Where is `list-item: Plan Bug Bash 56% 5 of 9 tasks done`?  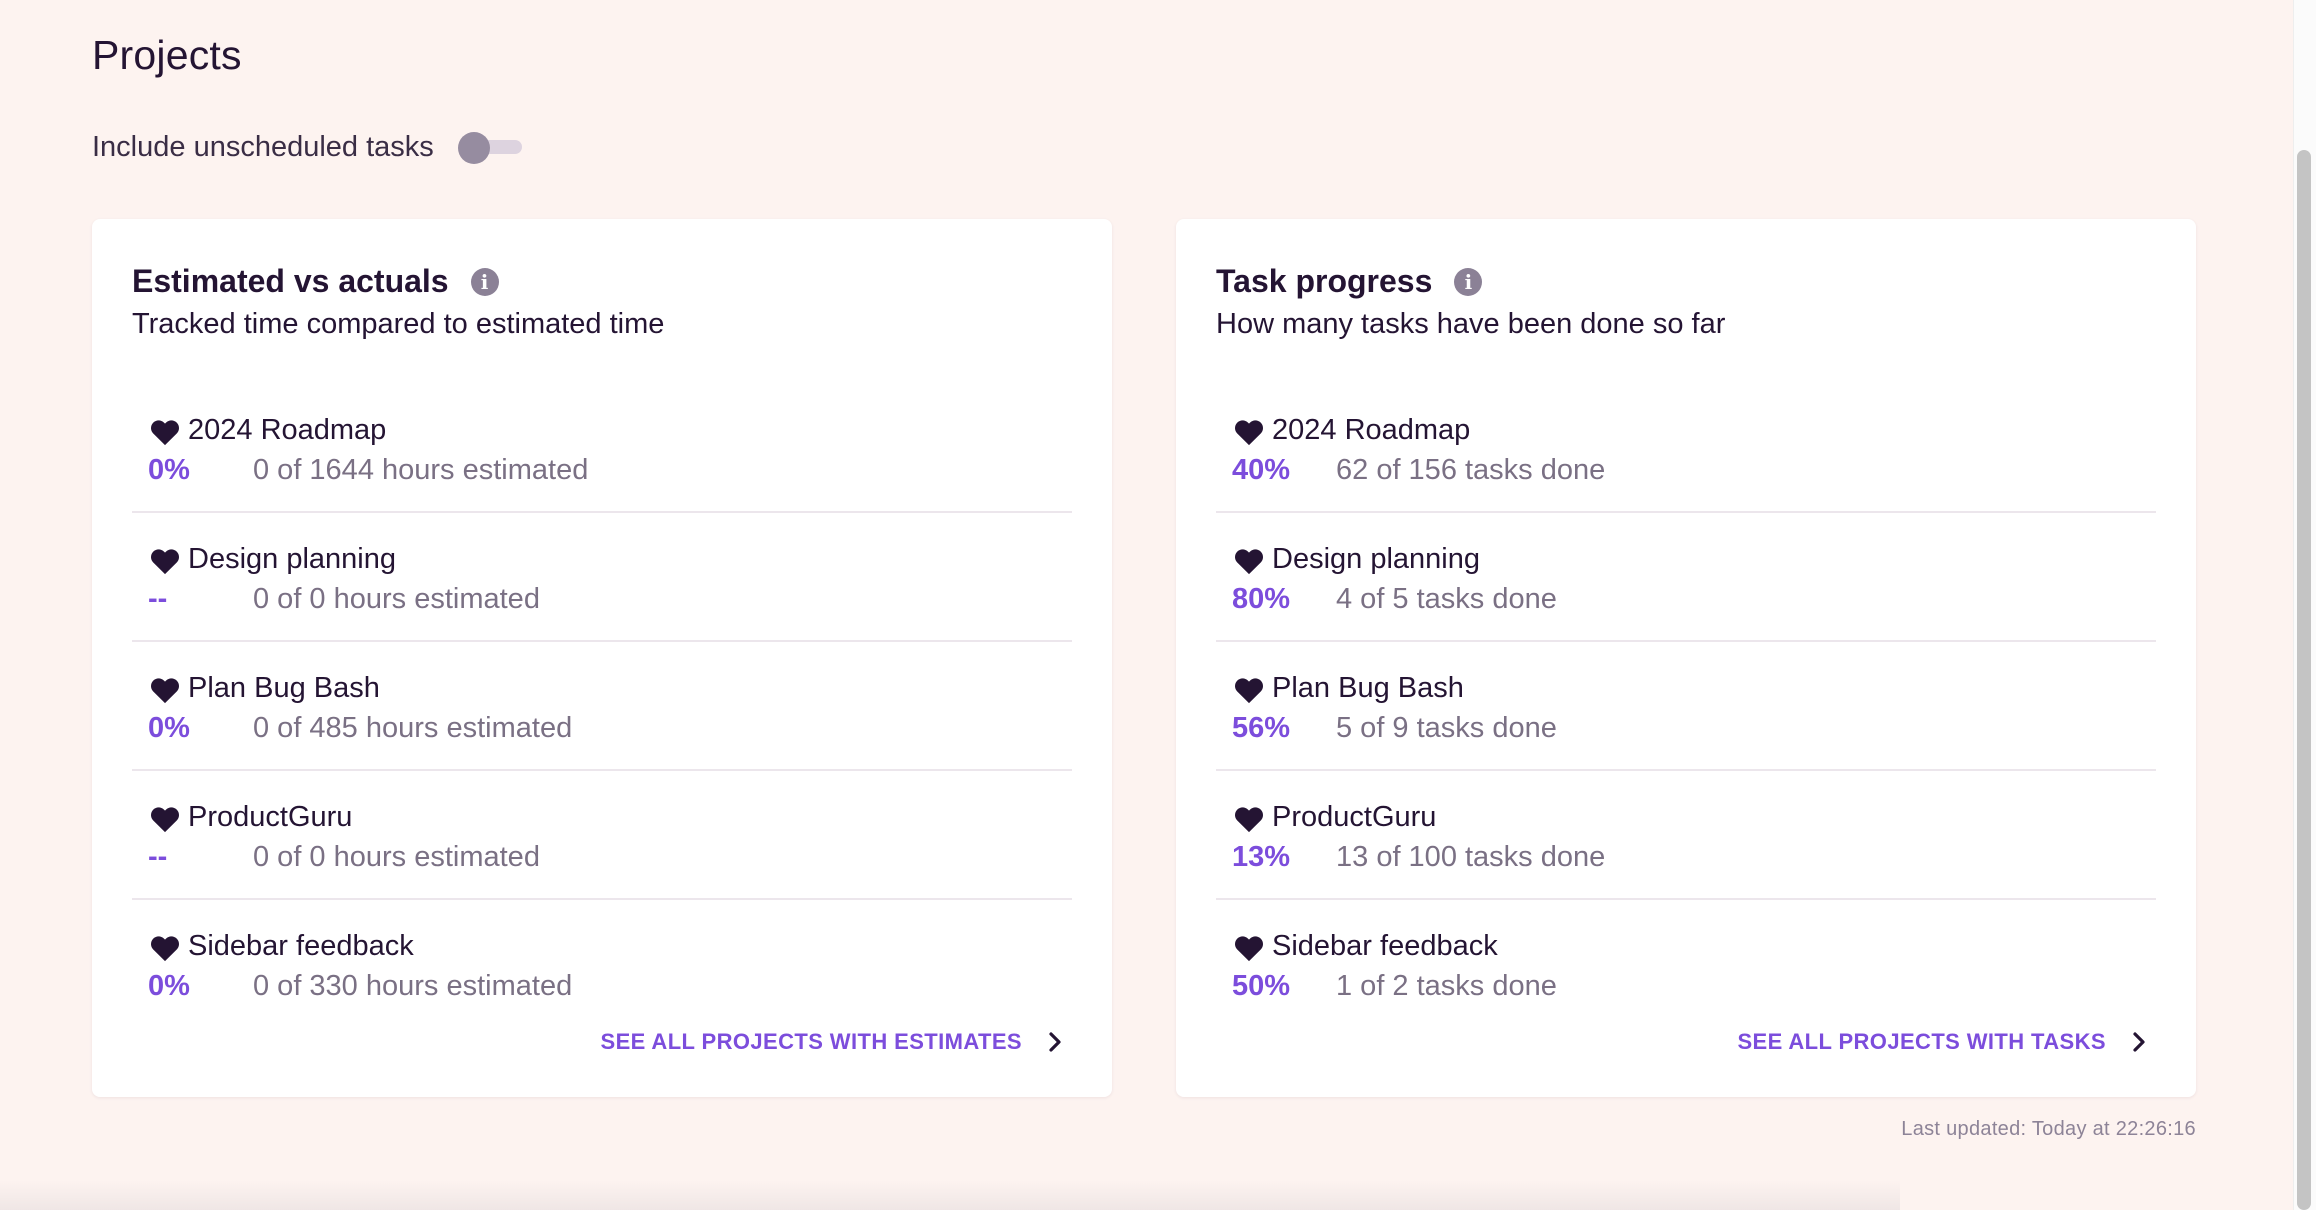
list-item: Plan Bug Bash 56% 5 of 9 tasks done is located at coordinates (1686, 706).